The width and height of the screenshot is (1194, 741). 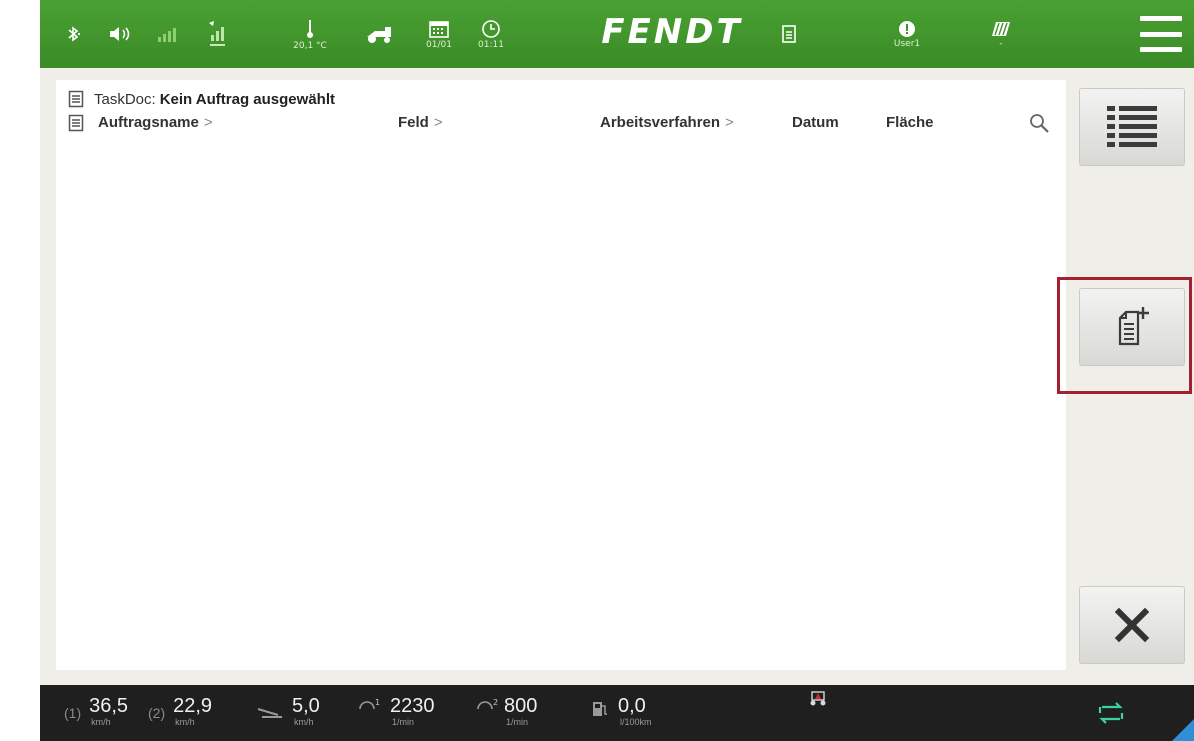 What do you see at coordinates (101, 722) in the screenshot?
I see `speed-1-unit: km/h` at bounding box center [101, 722].